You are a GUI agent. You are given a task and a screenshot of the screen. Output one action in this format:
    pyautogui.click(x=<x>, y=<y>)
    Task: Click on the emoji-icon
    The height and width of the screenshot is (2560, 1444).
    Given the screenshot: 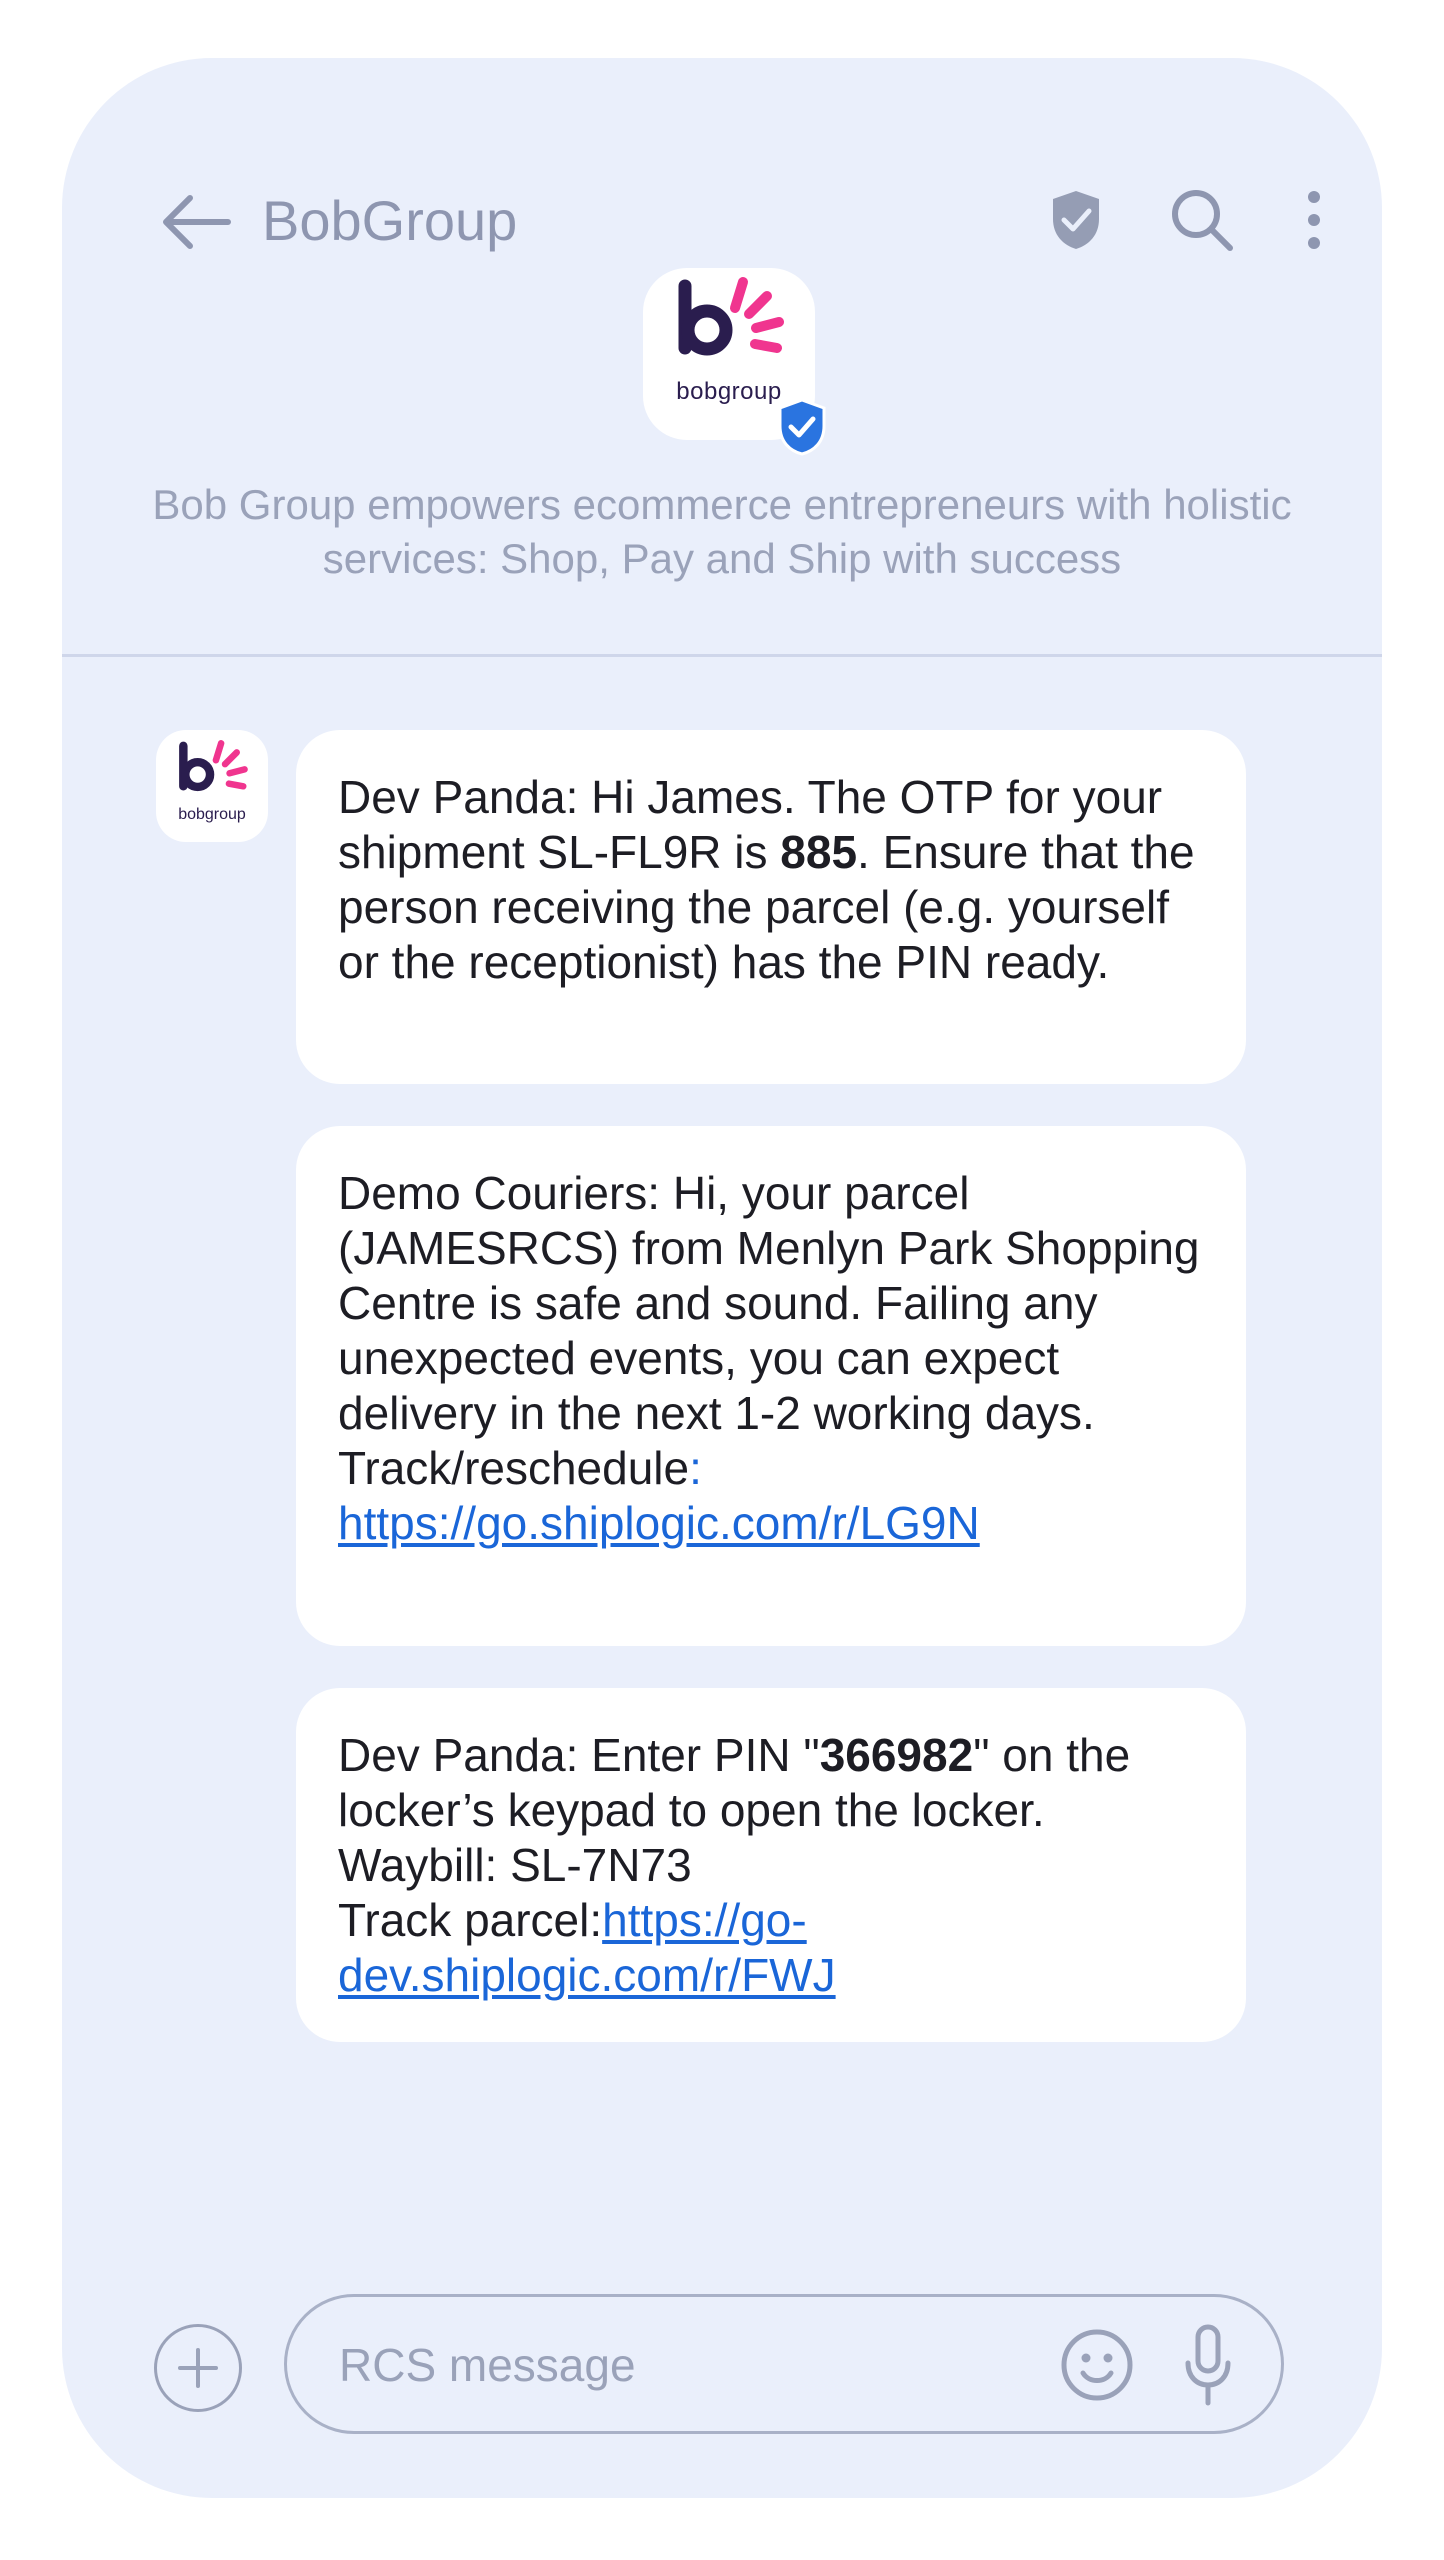 What is the action you would take?
    pyautogui.click(x=1097, y=2365)
    